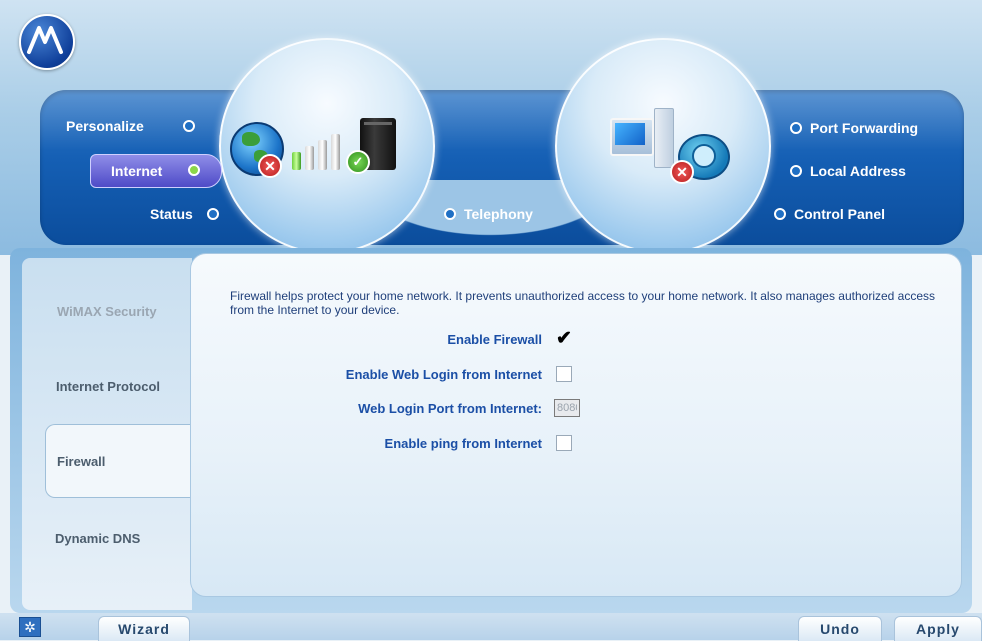 Image resolution: width=982 pixels, height=641 pixels. What do you see at coordinates (796, 128) in the screenshot?
I see `nav-indicator-port-forwarding` at bounding box center [796, 128].